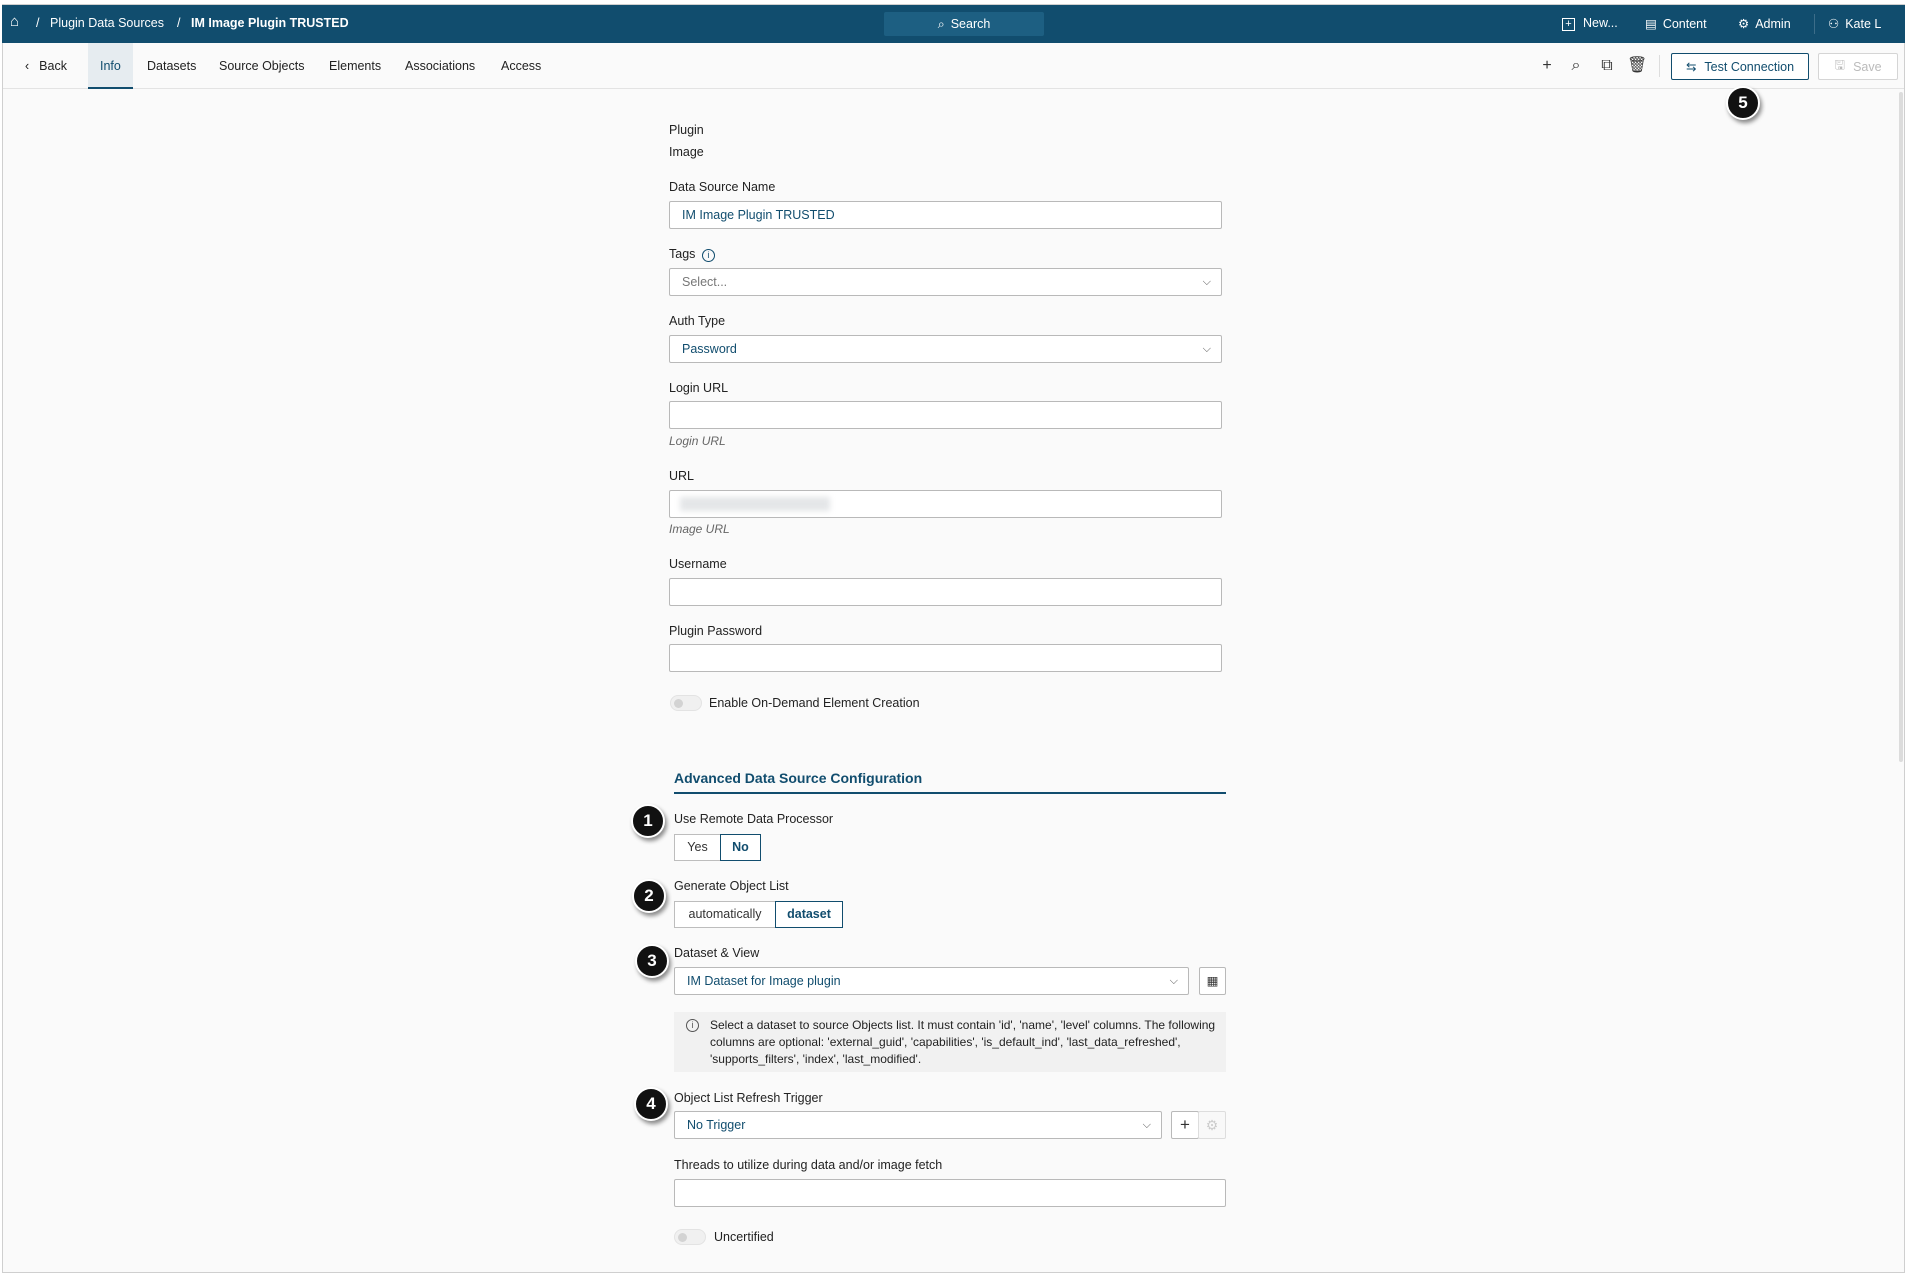  I want to click on dataset-view-label: Dataset & View, so click(717, 953).